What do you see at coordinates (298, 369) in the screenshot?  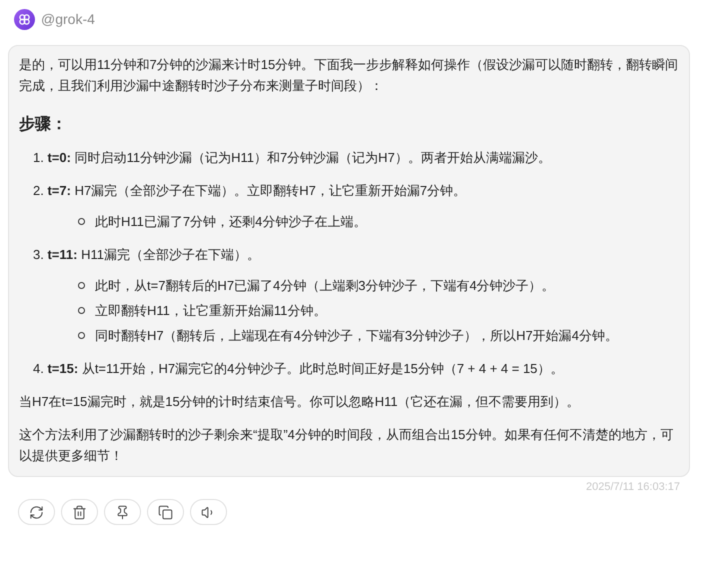 I see `step-text: 4. t=15: 从t=11开始，H7漏完它的4分钟沙子。此时总时间正好是15分钟（7 + 4 + 4 = 15）。` at bounding box center [298, 369].